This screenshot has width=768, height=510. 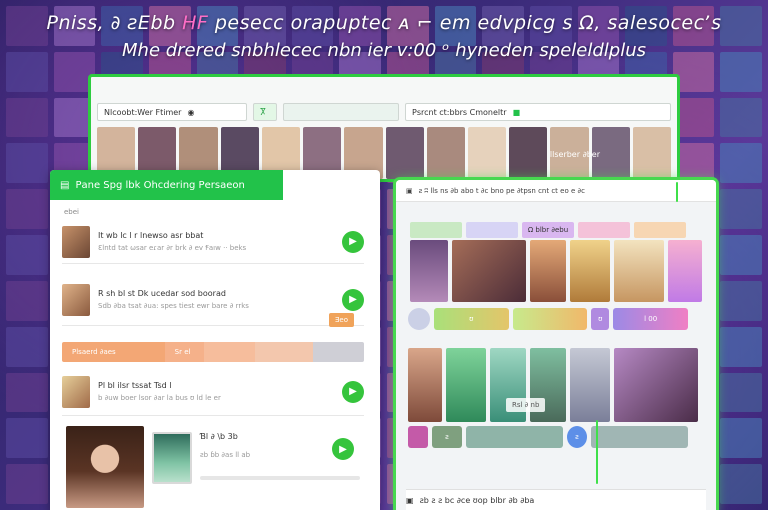 I want to click on browser-icon: Ⴟ, so click(x=265, y=112).